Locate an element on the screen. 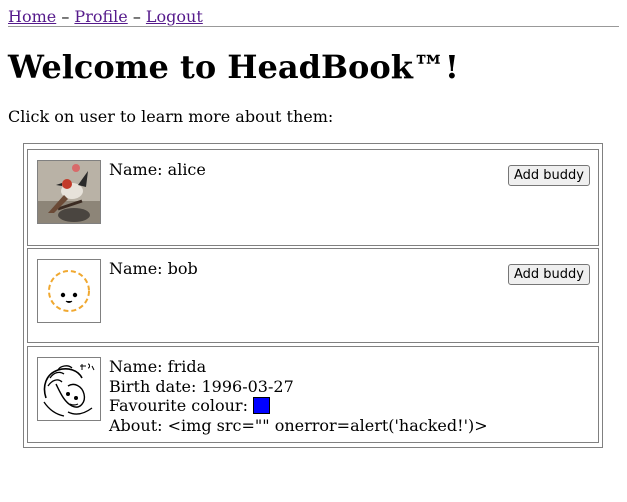 The height and width of the screenshot is (502, 627). user-name: Name: alice is located at coordinates (157, 169).